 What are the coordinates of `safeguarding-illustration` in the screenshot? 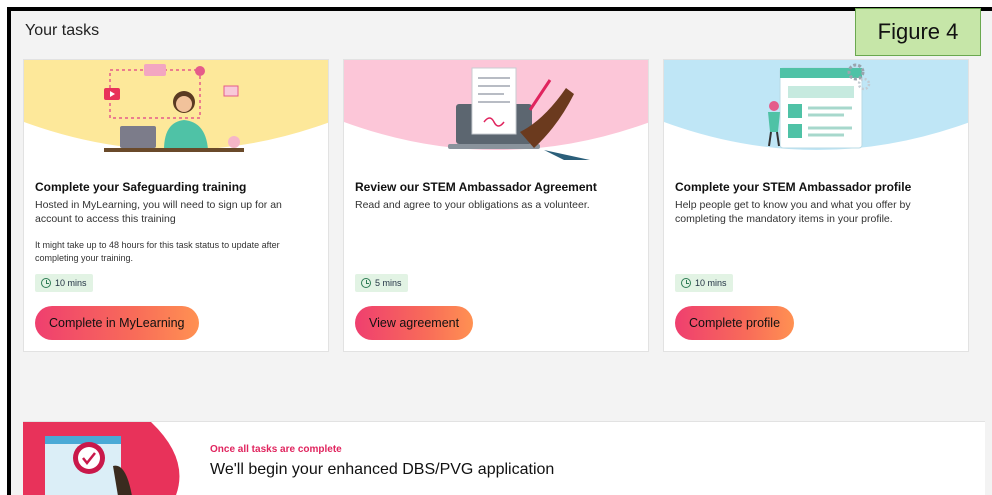 It's located at (176, 106).